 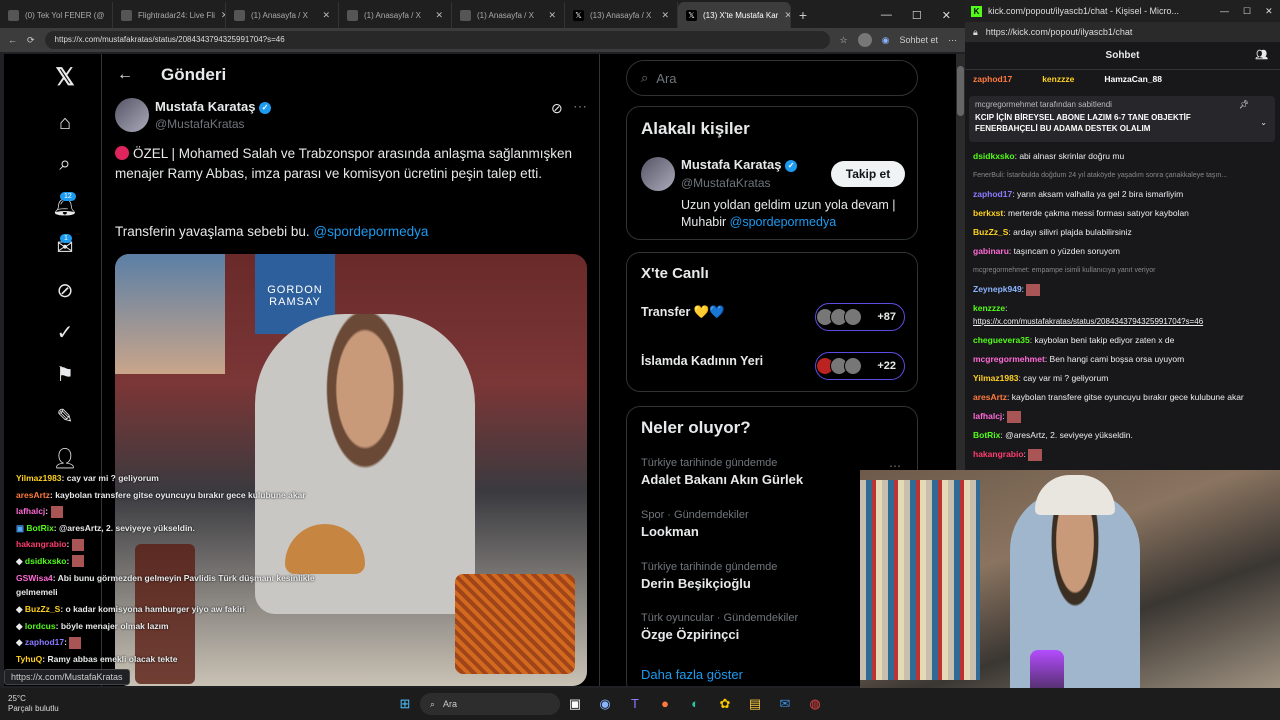 What do you see at coordinates (803, 15) in the screenshot?
I see `new-tab-button: +` at bounding box center [803, 15].